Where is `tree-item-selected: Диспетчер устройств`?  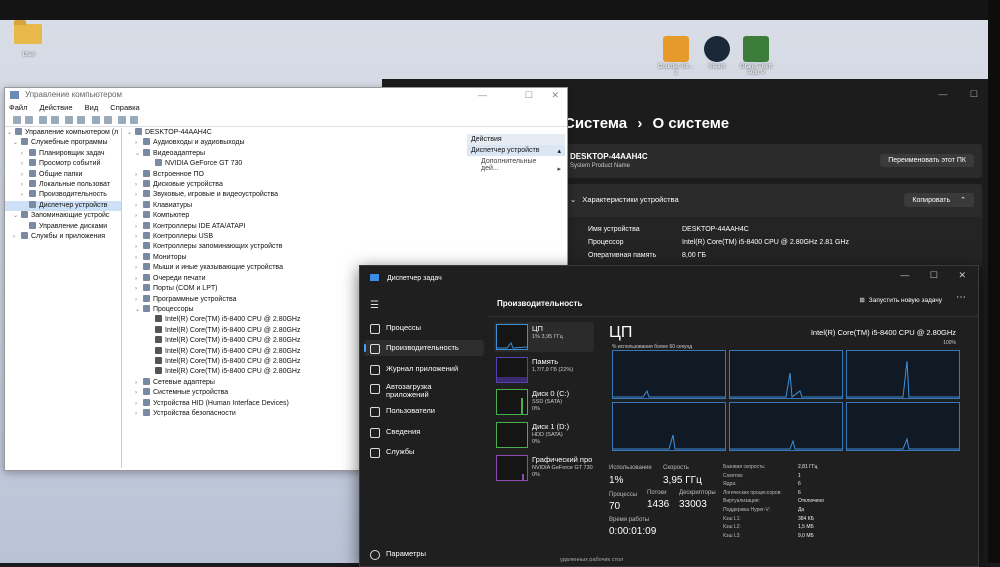 tree-item-selected: Диспетчер устройств is located at coordinates (63, 206).